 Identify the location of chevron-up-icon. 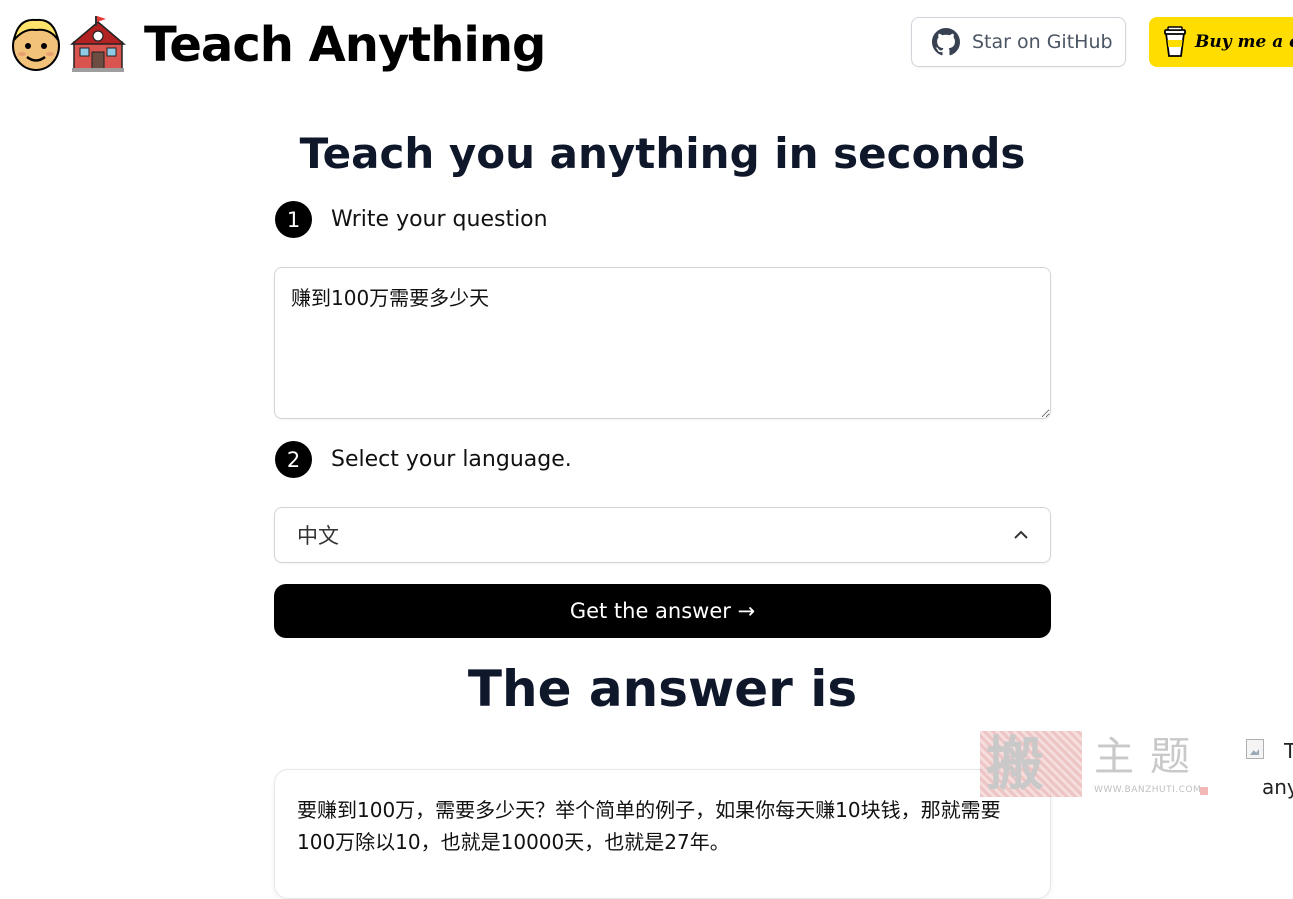
(1021, 534).